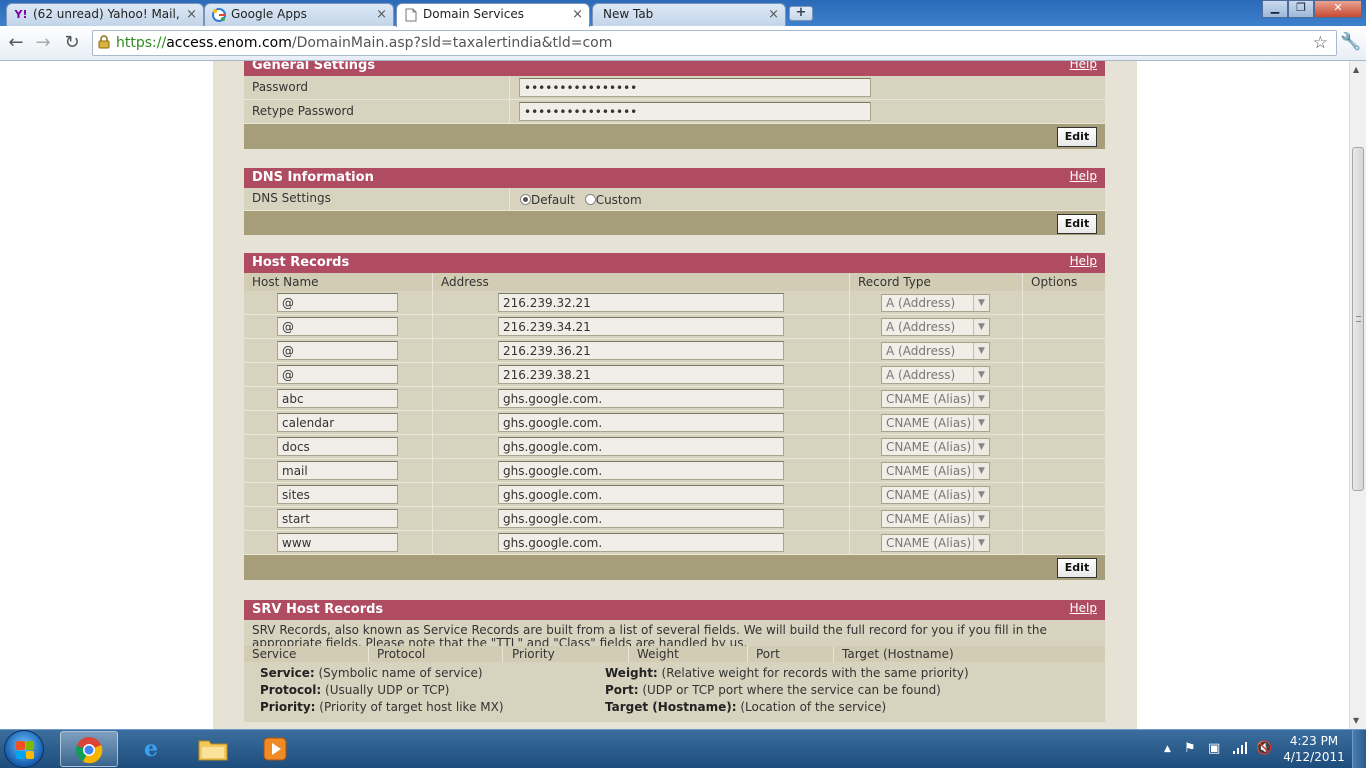 The image size is (1366, 768). What do you see at coordinates (1240, 750) in the screenshot?
I see `network-signal-icon` at bounding box center [1240, 750].